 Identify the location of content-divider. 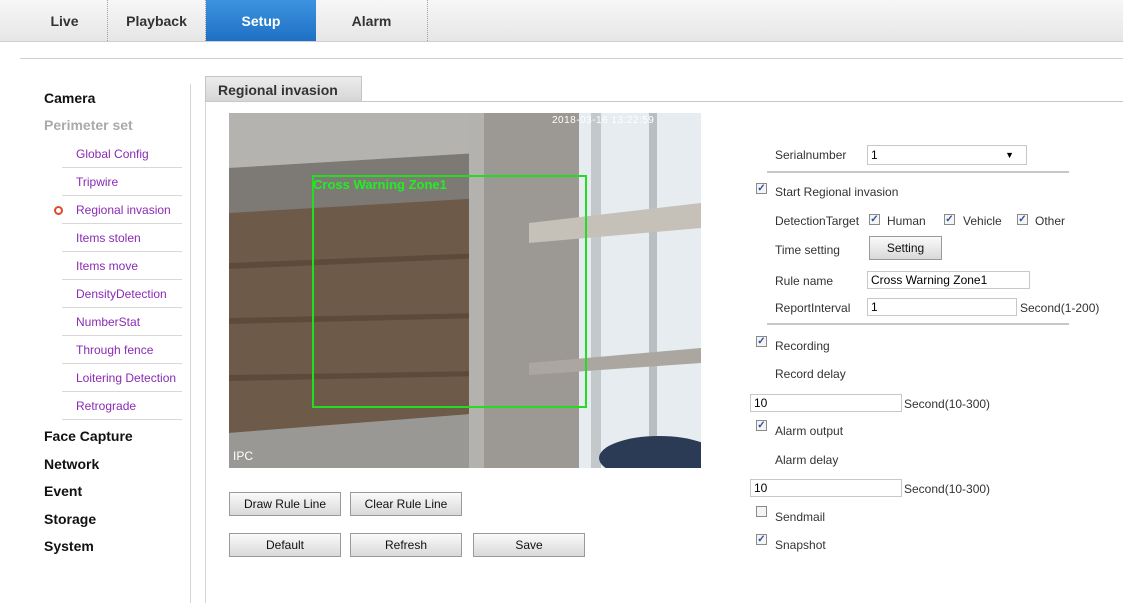
(205, 339).